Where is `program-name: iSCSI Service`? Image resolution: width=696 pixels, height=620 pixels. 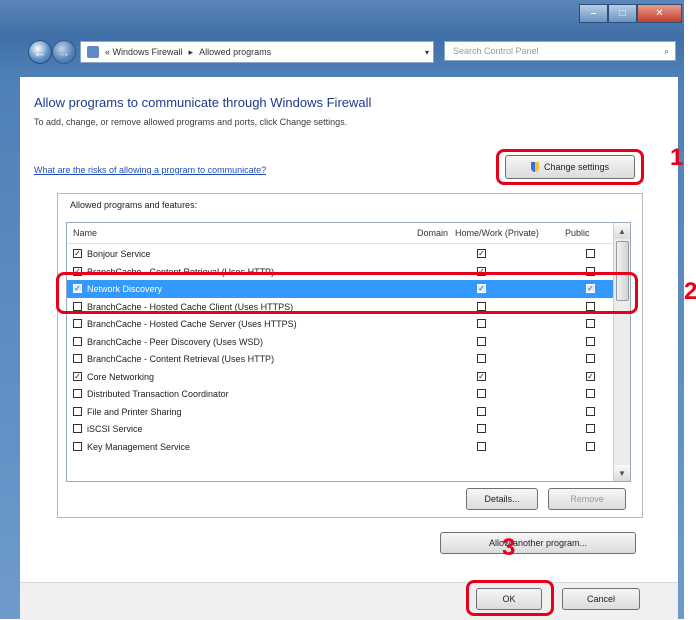
program-name: iSCSI Service is located at coordinates (115, 429).